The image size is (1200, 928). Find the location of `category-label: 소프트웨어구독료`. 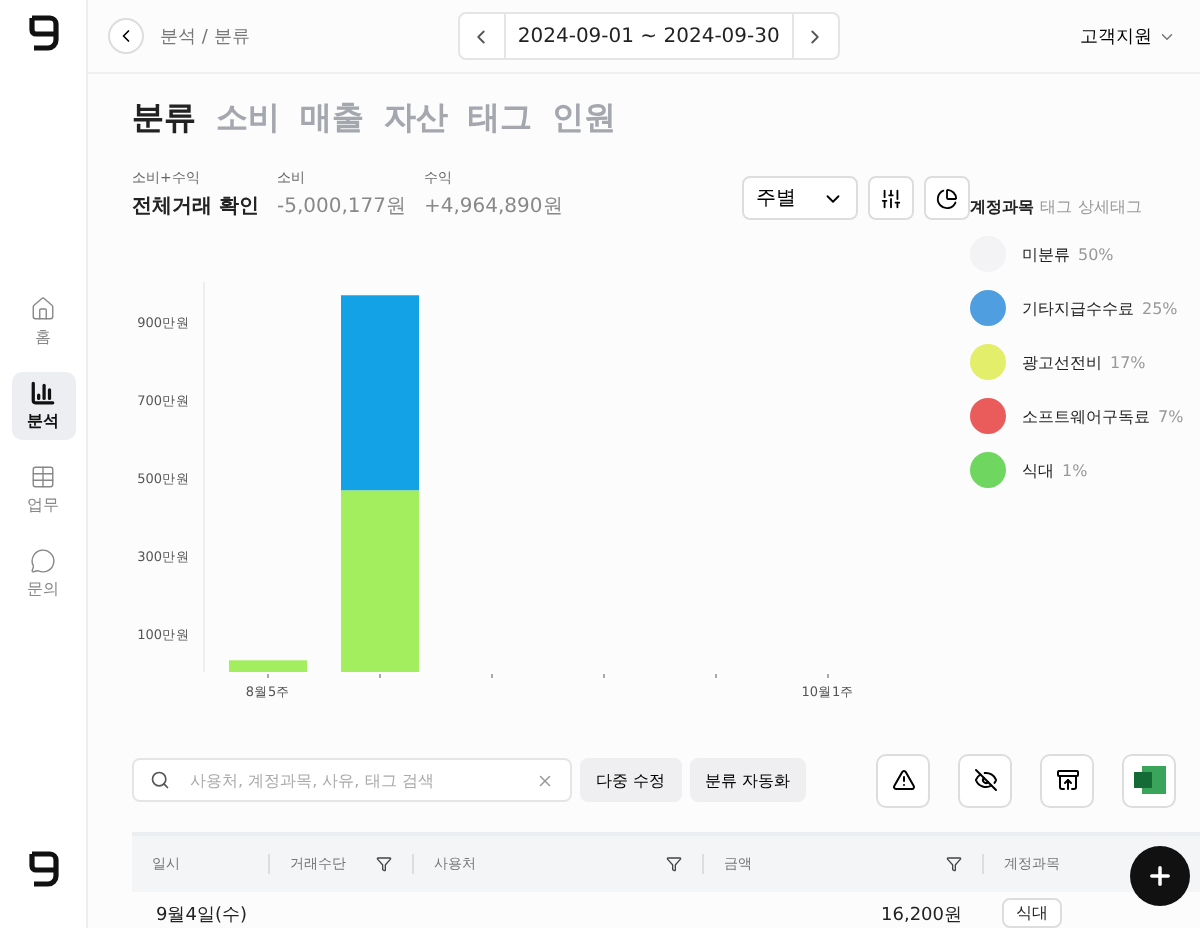

category-label: 소프트웨어구독료 is located at coordinates (1086, 416).